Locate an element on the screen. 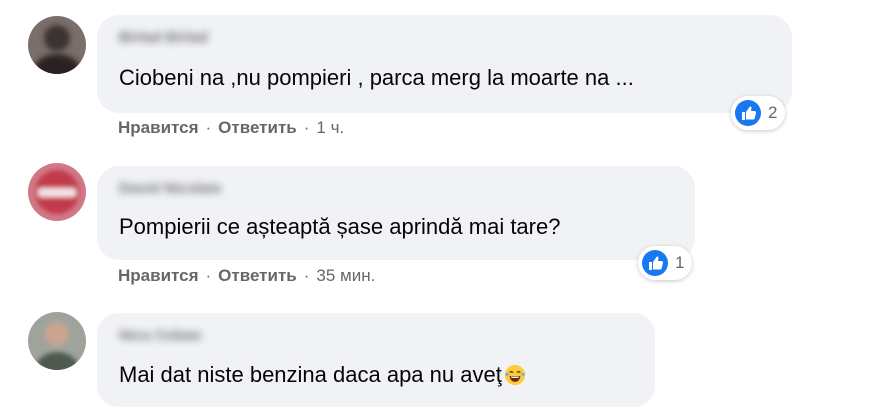 The width and height of the screenshot is (892, 416). tears-of-joy-emoji-icon is located at coordinates (514, 375).